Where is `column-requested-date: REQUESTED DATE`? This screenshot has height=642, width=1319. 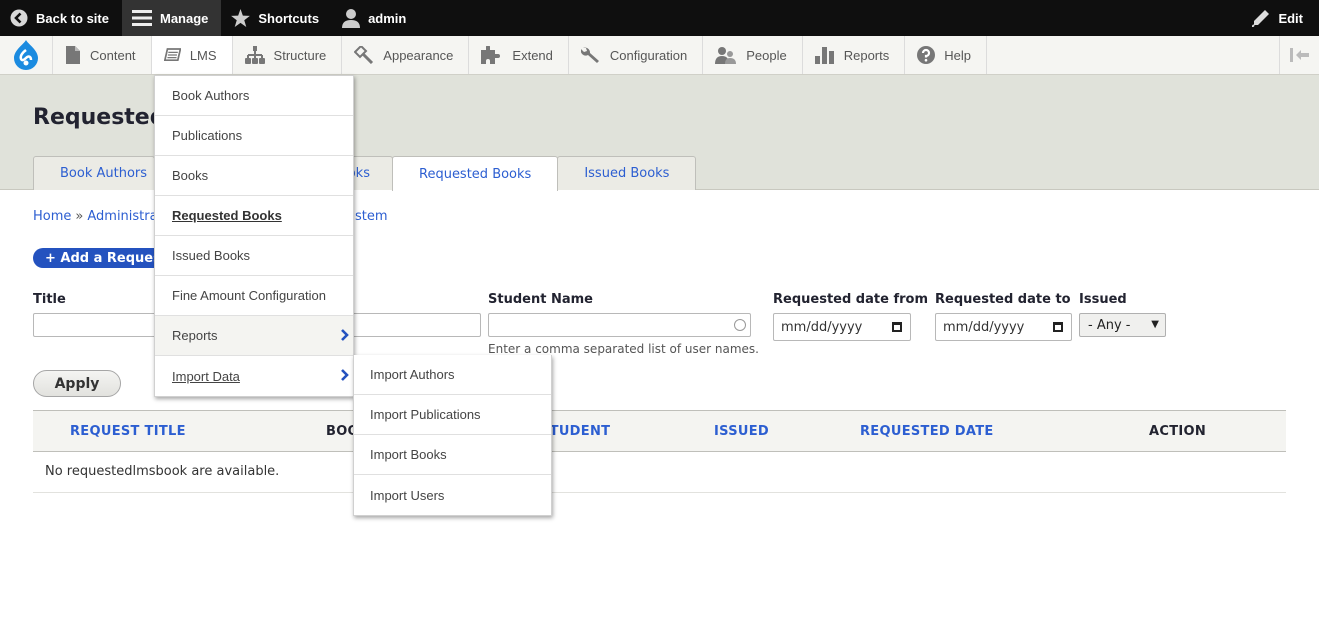 column-requested-date: REQUESTED DATE is located at coordinates (927, 431).